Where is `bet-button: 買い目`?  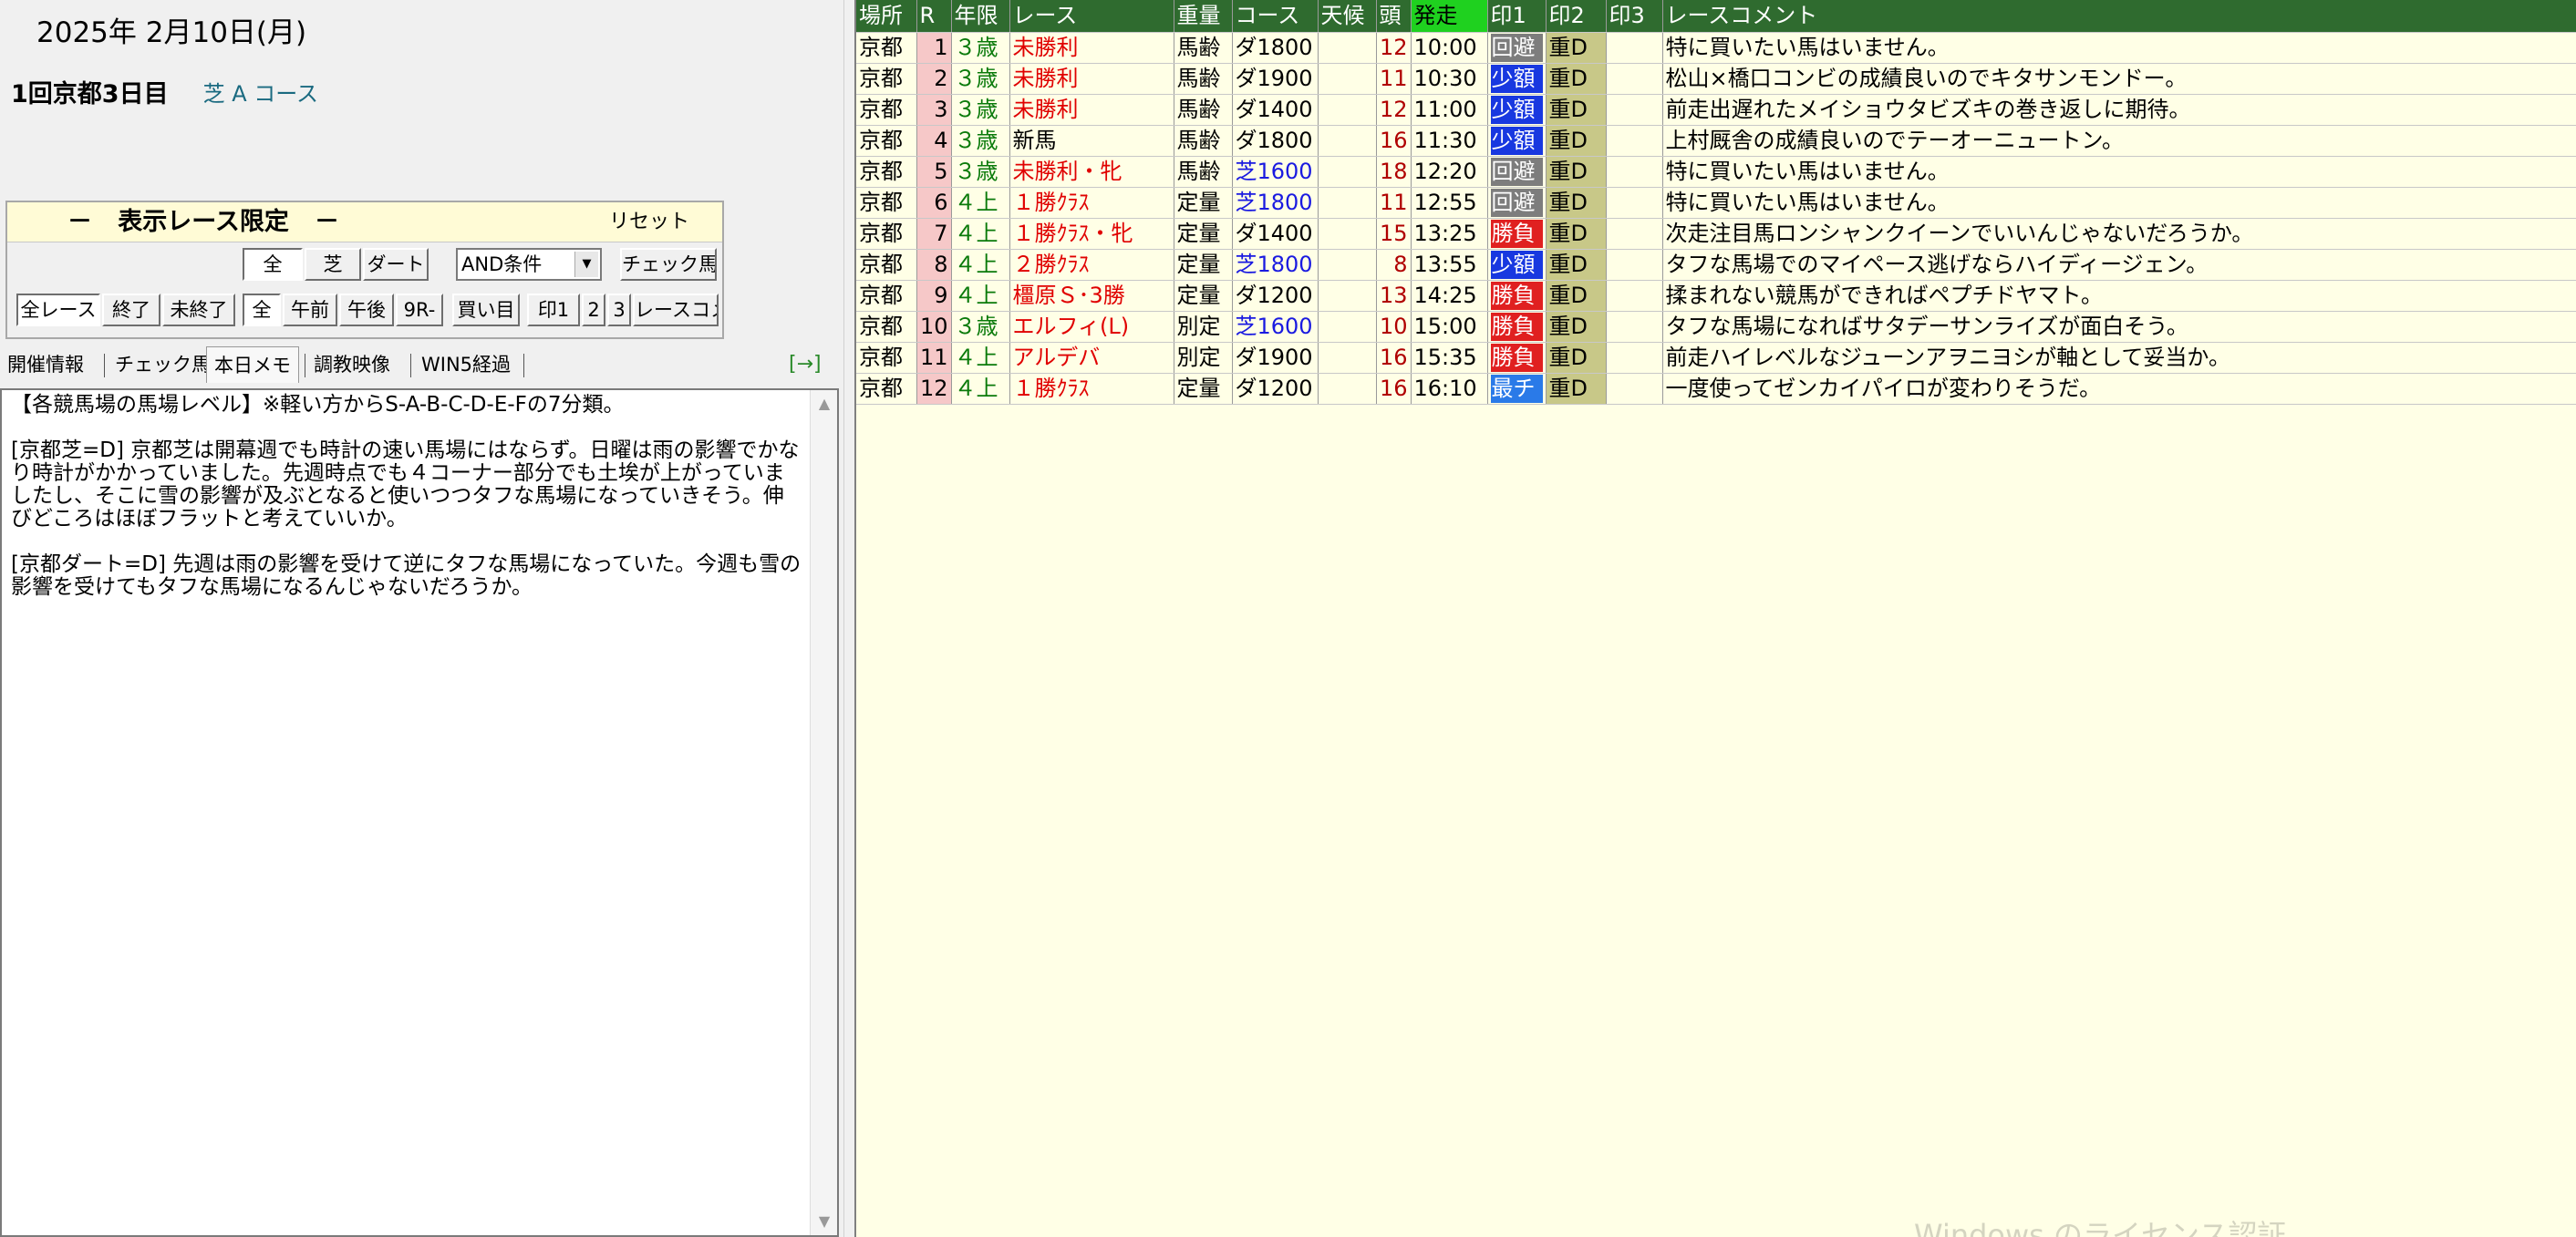
bet-button: 買い目 is located at coordinates (486, 310).